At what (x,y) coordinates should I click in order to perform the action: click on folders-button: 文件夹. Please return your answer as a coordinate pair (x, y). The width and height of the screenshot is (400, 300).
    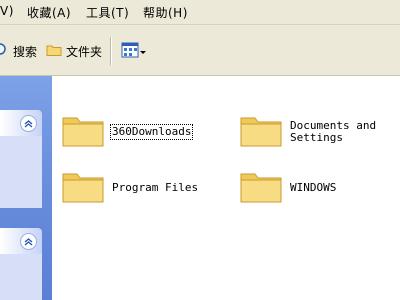
    Looking at the image, I should click on (74, 51).